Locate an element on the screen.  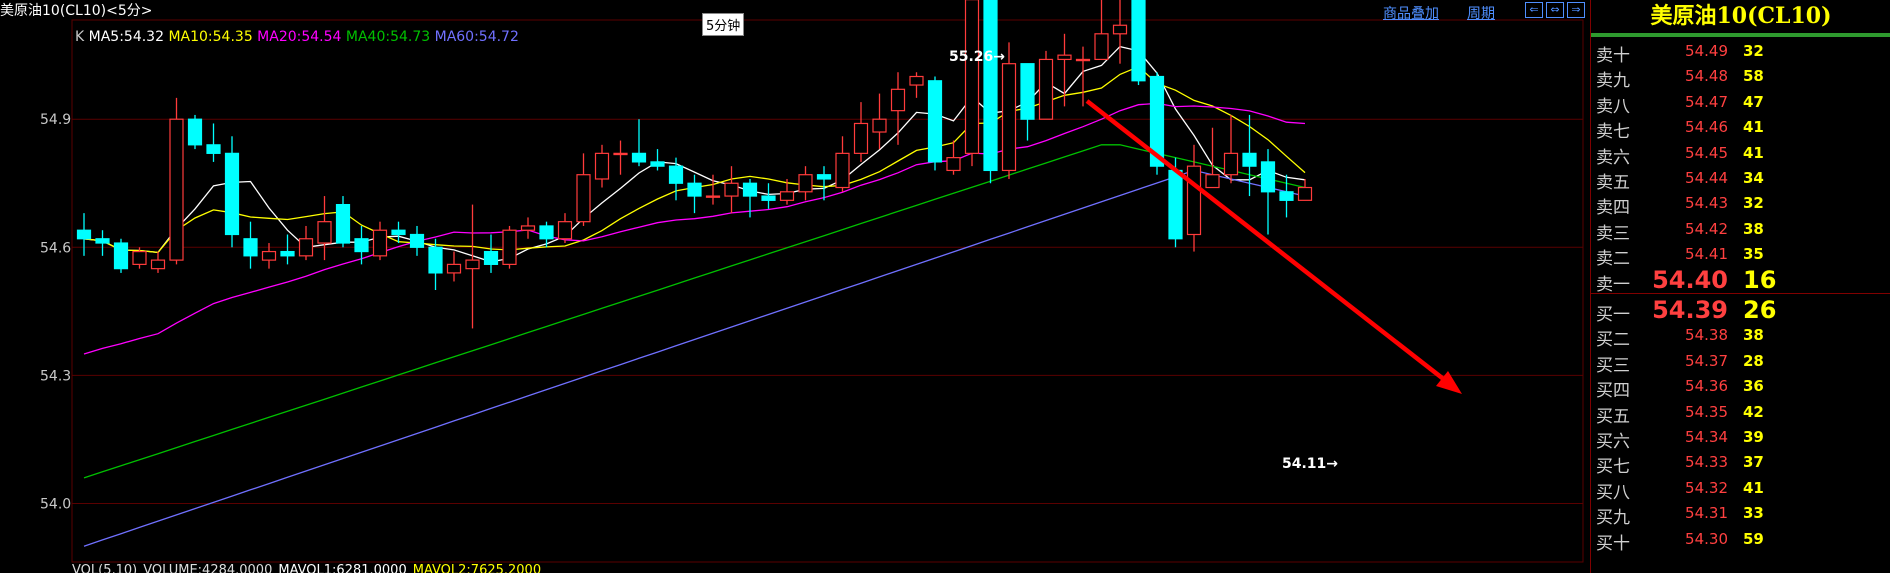
bid-row: 买八 54.32 41 is located at coordinates (1740, 488).